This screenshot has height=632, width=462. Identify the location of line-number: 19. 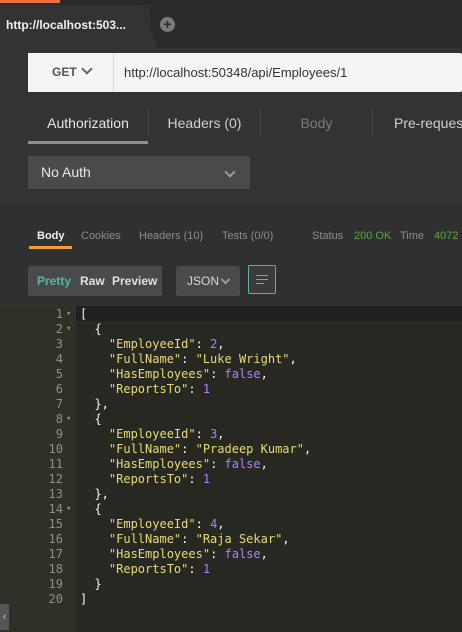
(55, 584).